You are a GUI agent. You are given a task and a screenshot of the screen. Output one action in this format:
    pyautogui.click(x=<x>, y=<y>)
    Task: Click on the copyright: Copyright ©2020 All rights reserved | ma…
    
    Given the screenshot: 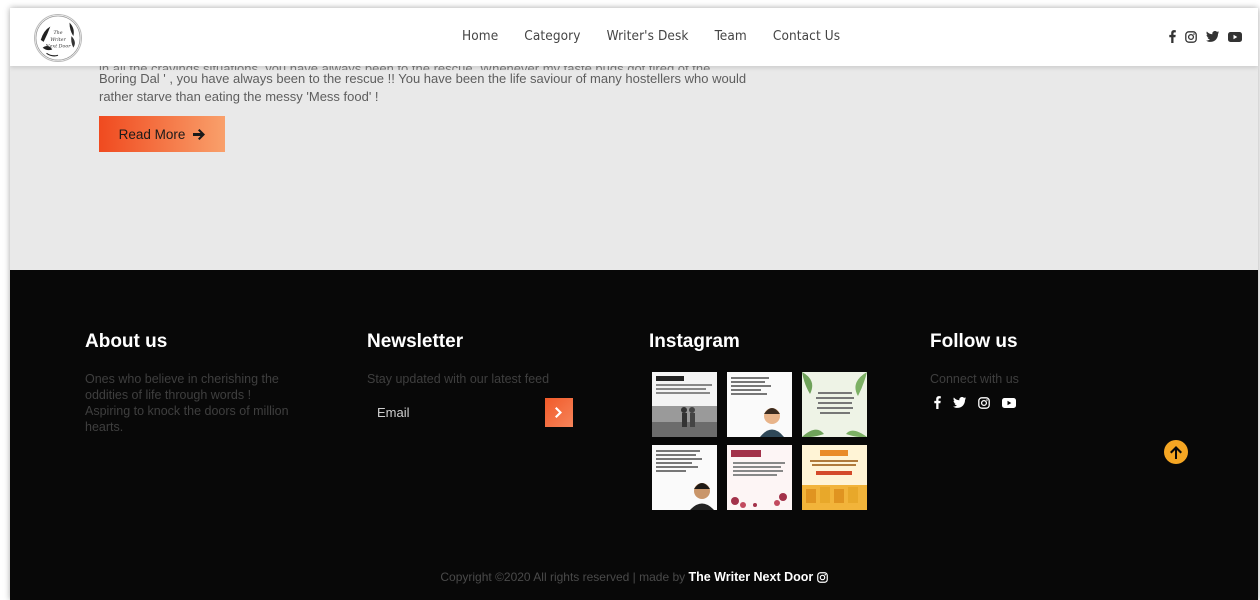 What is the action you would take?
    pyautogui.click(x=634, y=577)
    